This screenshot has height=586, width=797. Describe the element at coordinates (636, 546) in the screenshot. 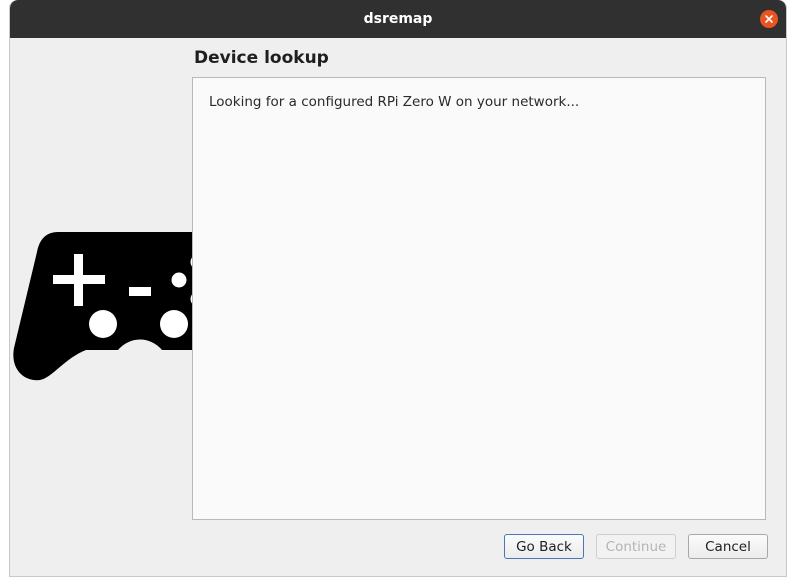

I see `continue-button: Continue` at that location.